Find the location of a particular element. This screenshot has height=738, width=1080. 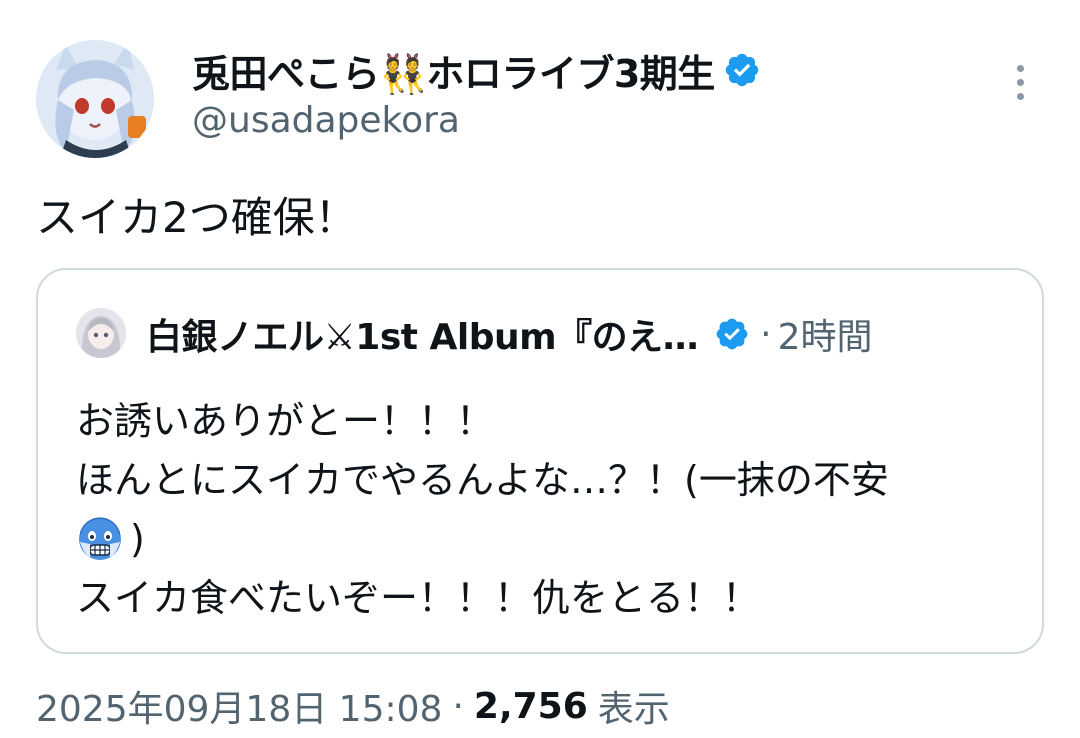

quoted-text-line: ほんとにスイカでやるんよな…？！(一抹の不安 is located at coordinates (482, 480).